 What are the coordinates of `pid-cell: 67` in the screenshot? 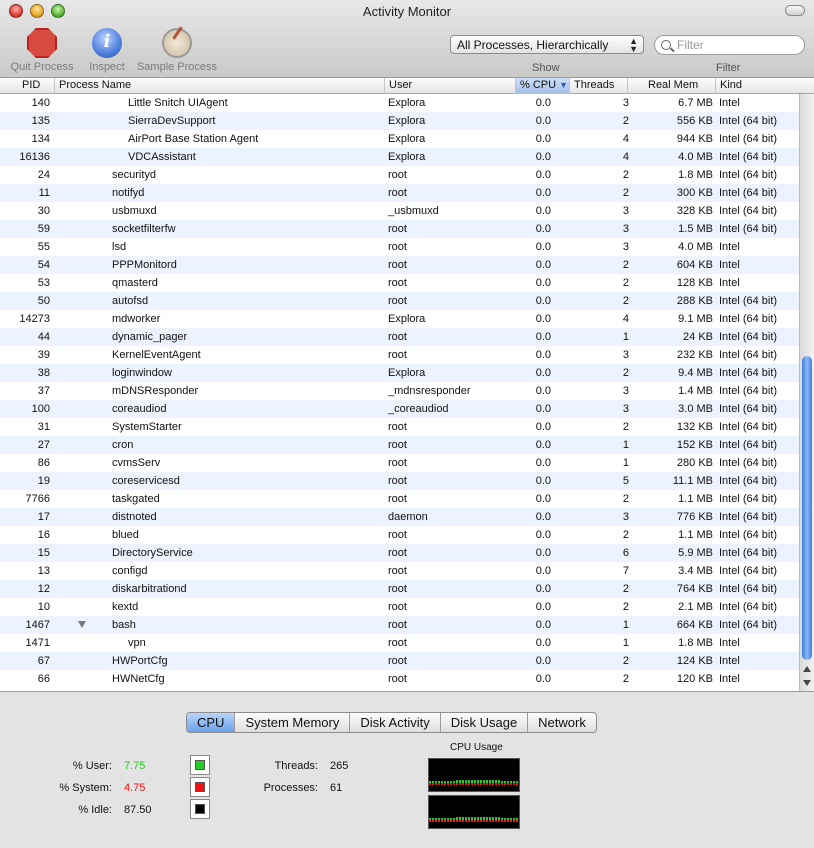 It's located at (43, 661).